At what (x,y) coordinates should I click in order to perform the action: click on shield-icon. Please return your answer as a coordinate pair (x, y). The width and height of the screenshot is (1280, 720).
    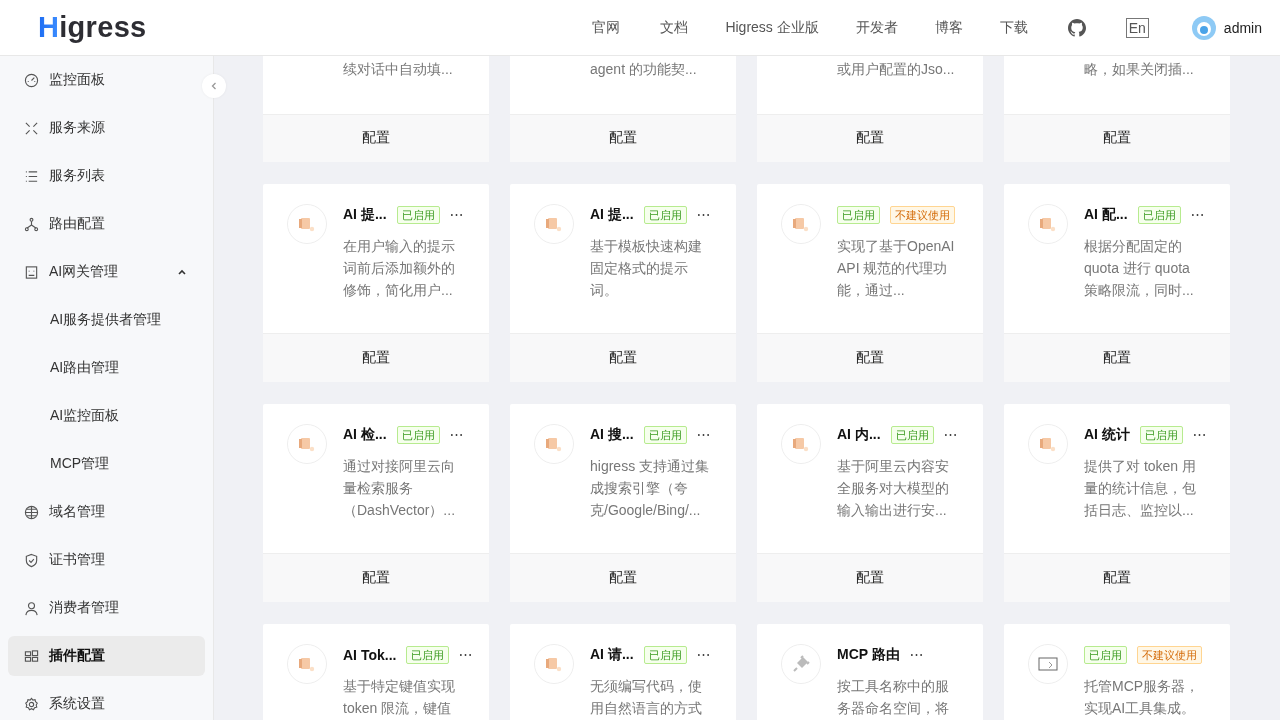
    Looking at the image, I should click on (31, 560).